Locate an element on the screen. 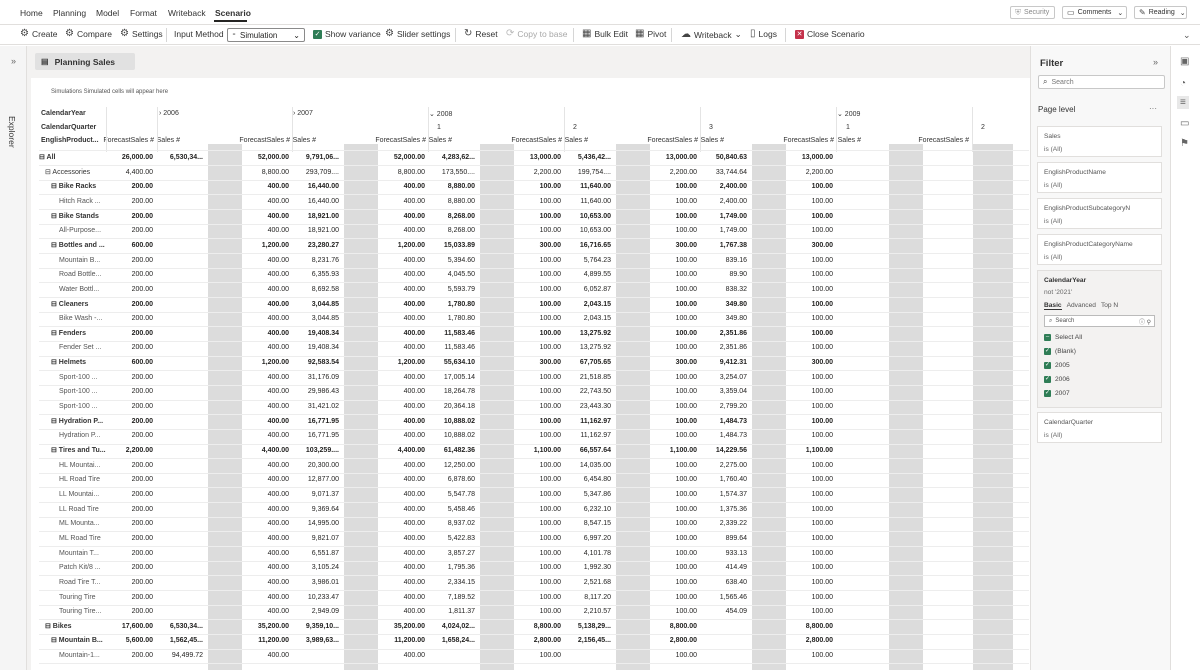  filter-card-sales: Sales is (All) is located at coordinates (1099, 141).